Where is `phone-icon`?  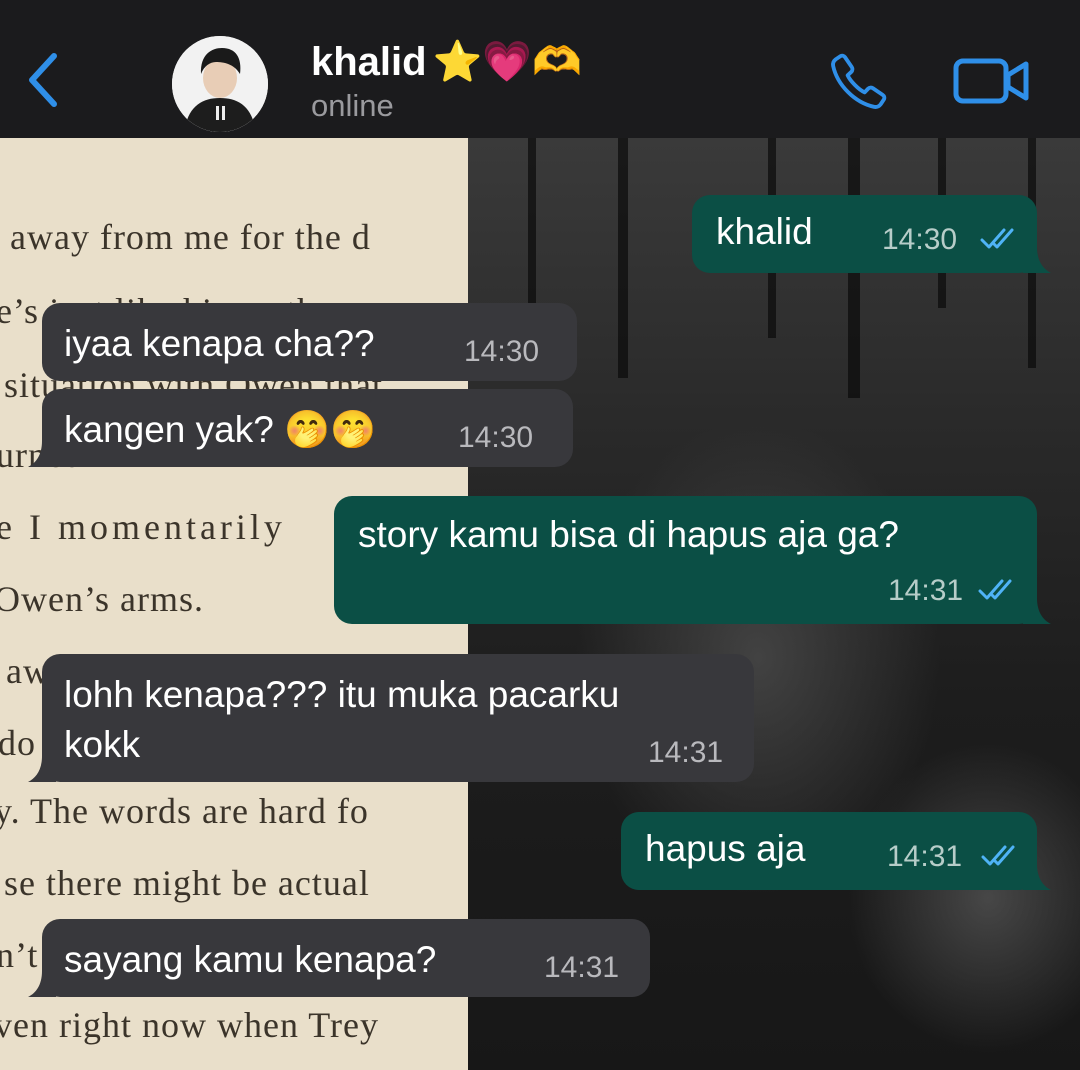 phone-icon is located at coordinates (859, 81).